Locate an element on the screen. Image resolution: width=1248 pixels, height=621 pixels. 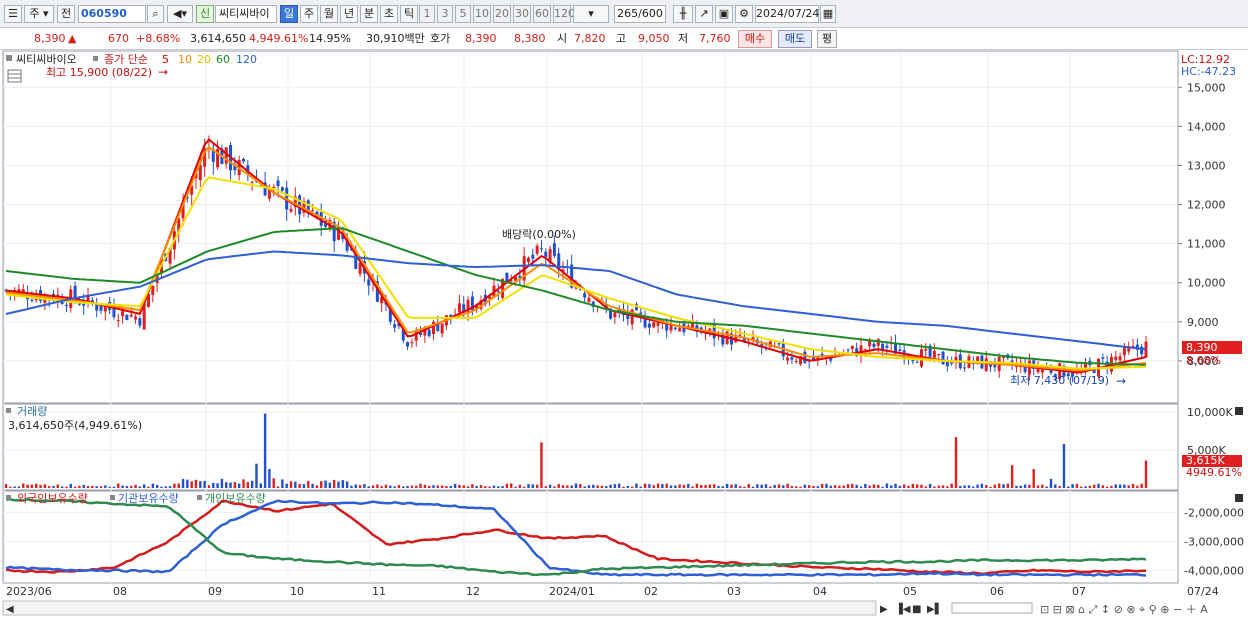
legend-ma10: 10 is located at coordinates (185, 59).